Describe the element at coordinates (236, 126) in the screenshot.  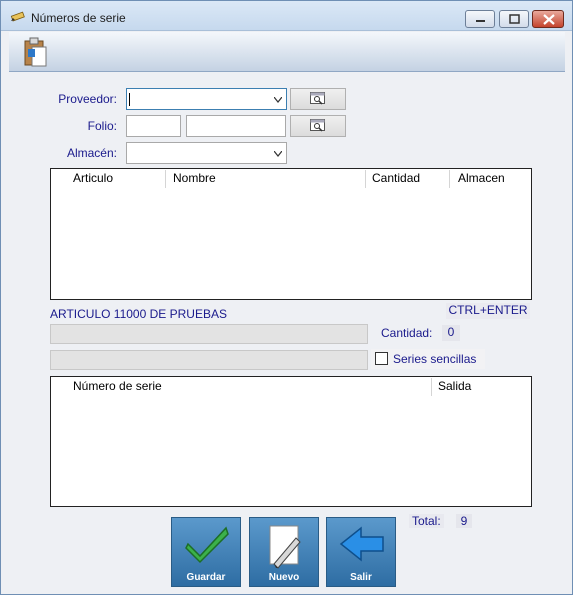
I see `folio-number-input` at that location.